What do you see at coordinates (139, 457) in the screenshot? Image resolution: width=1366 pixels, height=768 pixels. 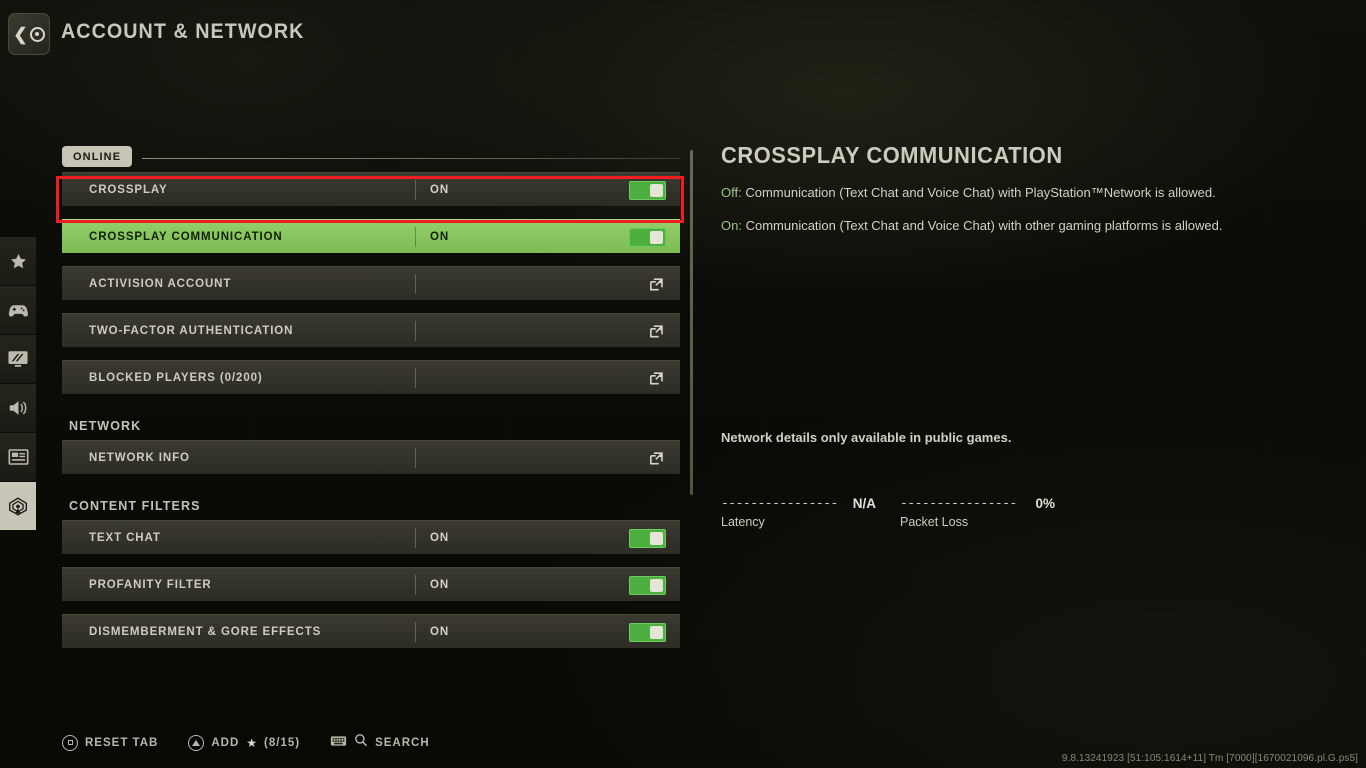 I see `setting-label: NETWORK INFO` at bounding box center [139, 457].